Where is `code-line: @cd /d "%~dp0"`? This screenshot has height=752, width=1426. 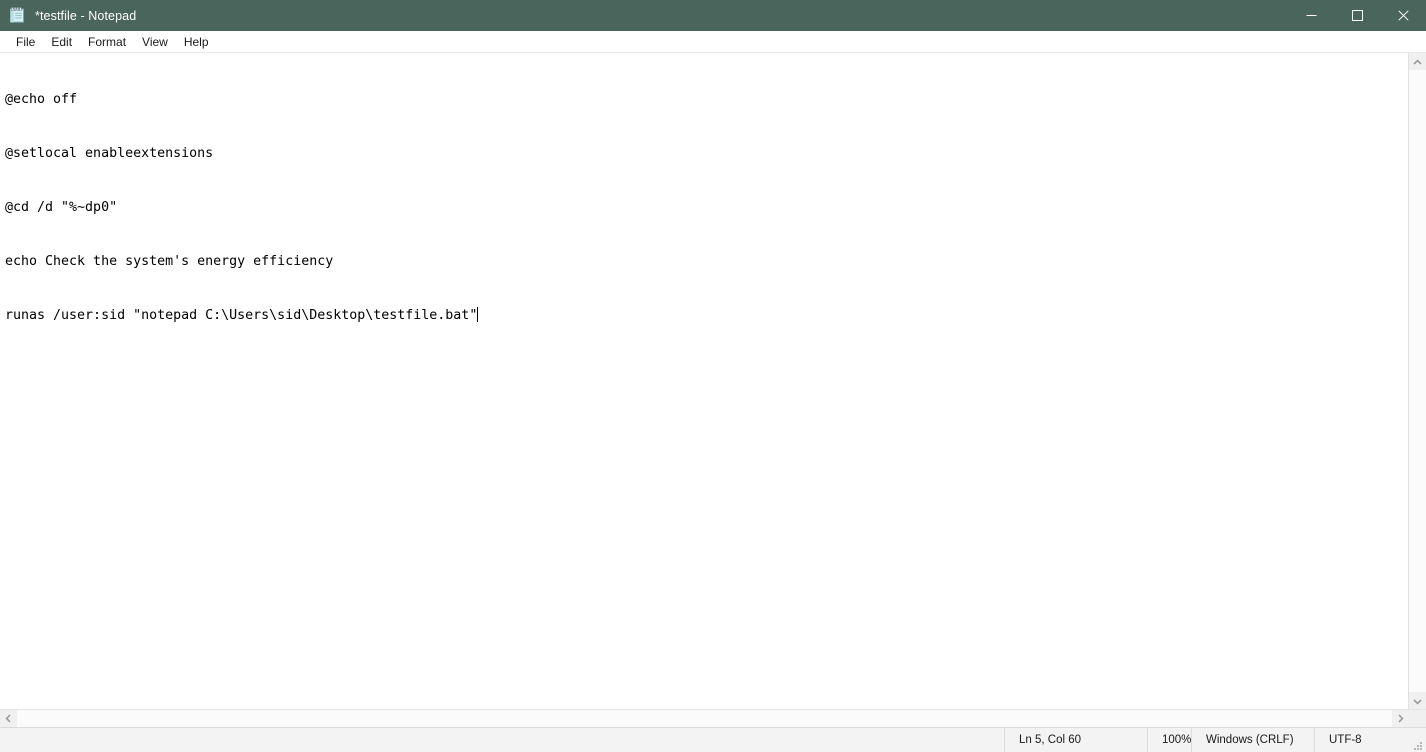
code-line: @cd /d "%~dp0" is located at coordinates (61, 207).